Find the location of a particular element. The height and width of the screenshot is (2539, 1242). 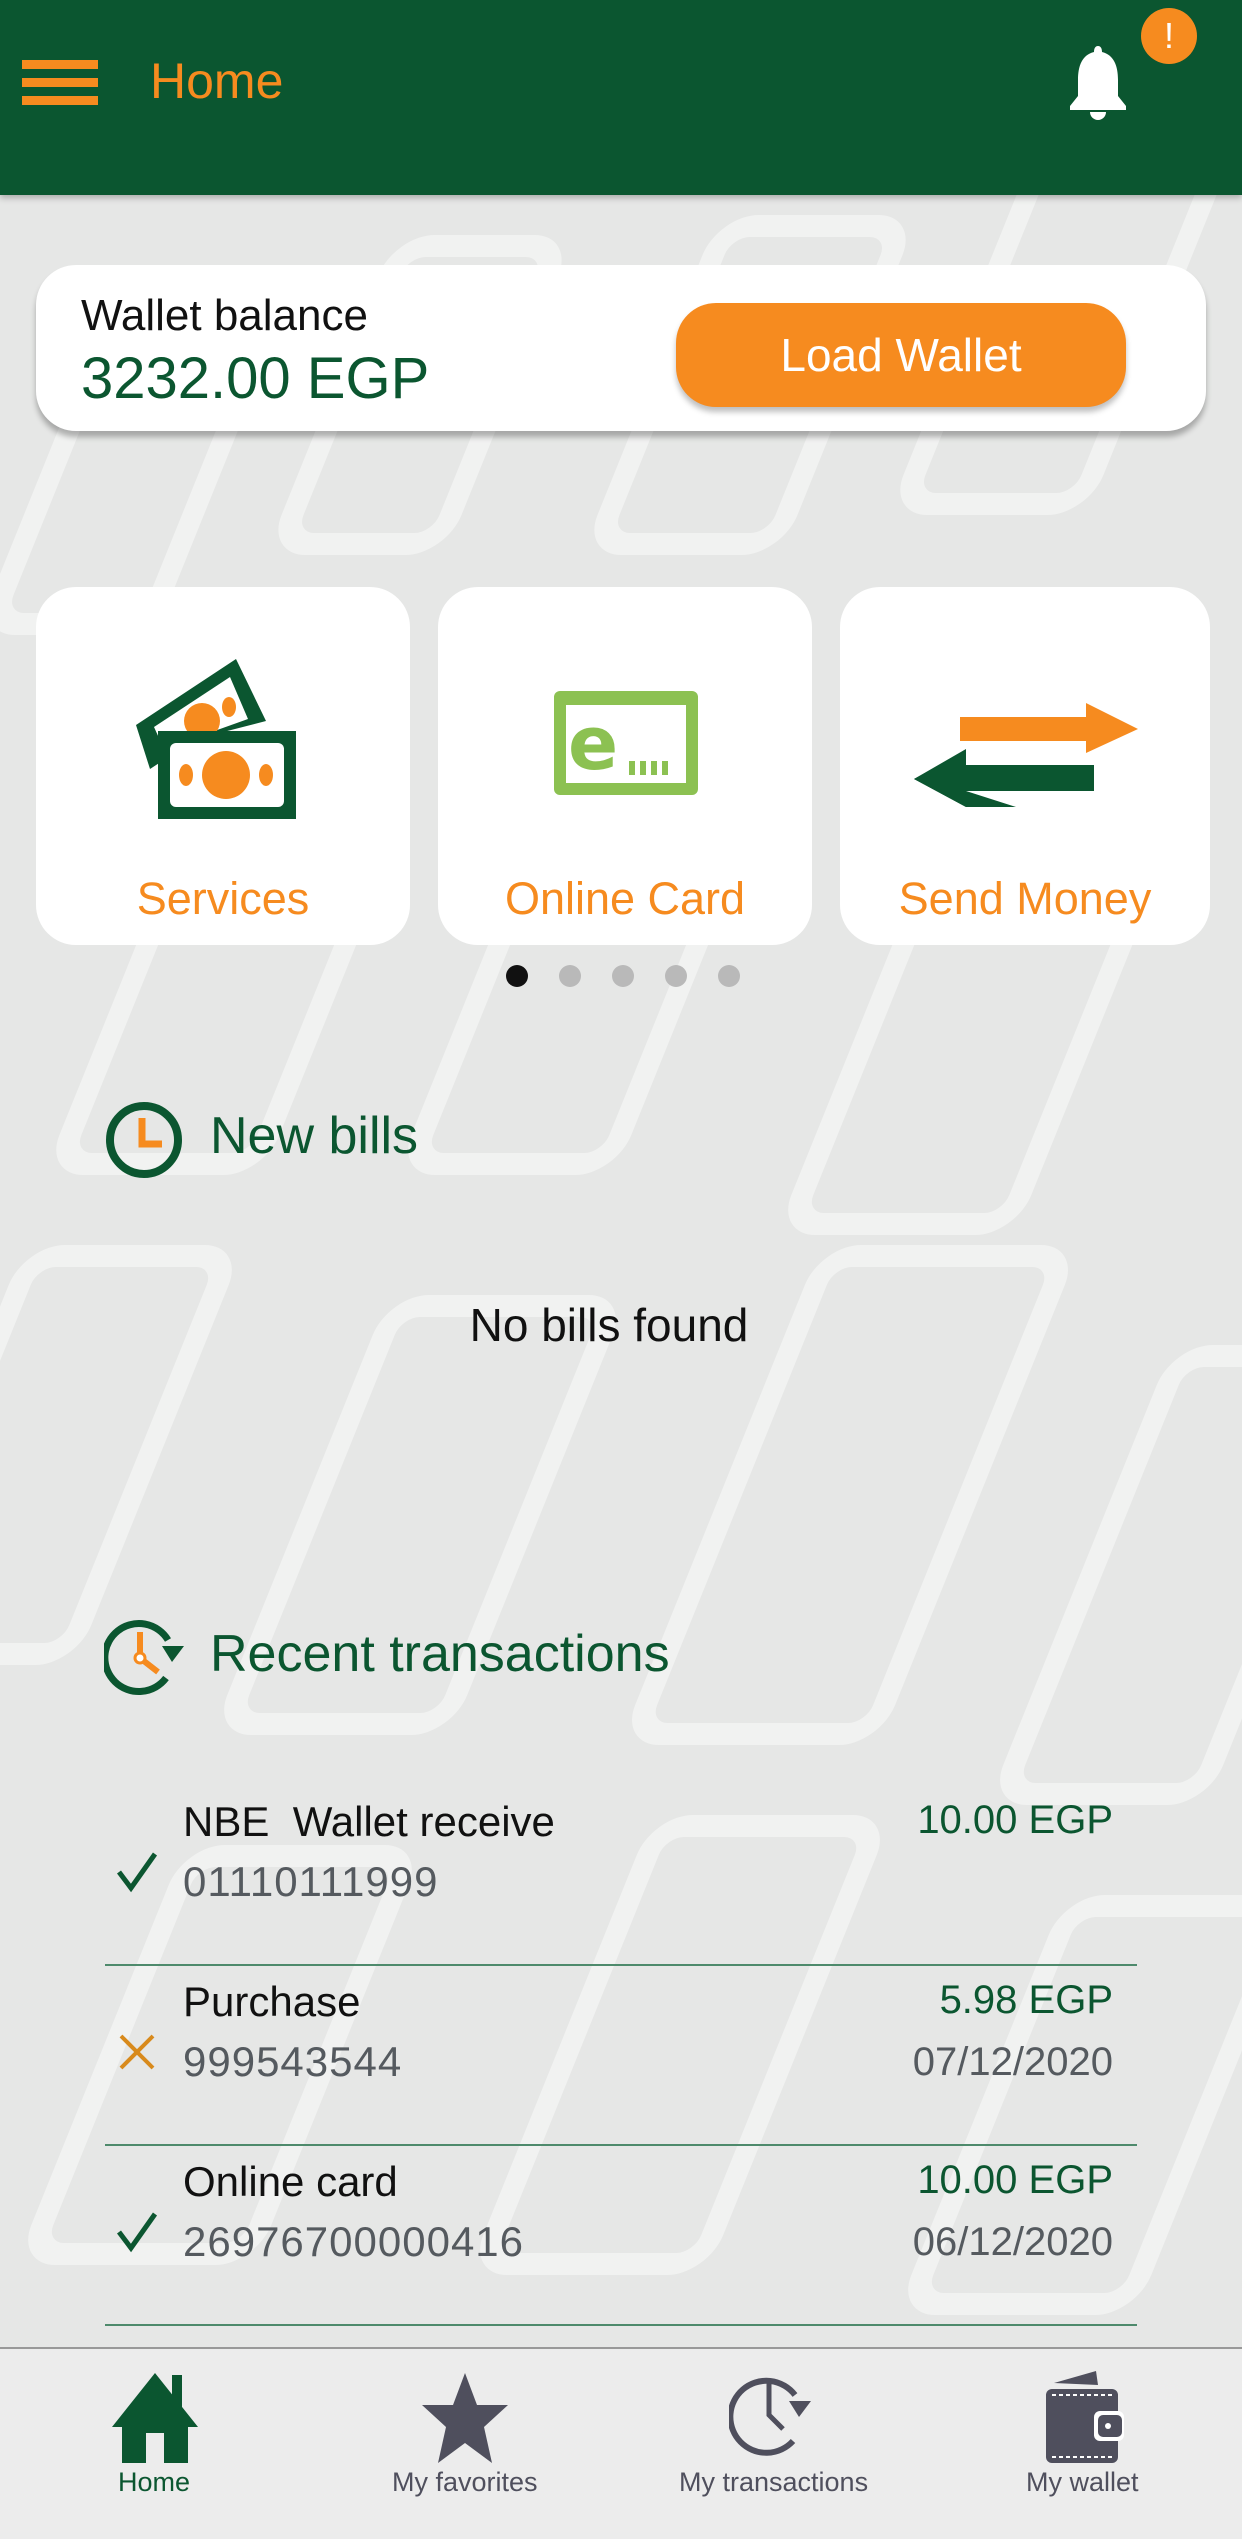

hamburger-menu-icon is located at coordinates (60, 83).